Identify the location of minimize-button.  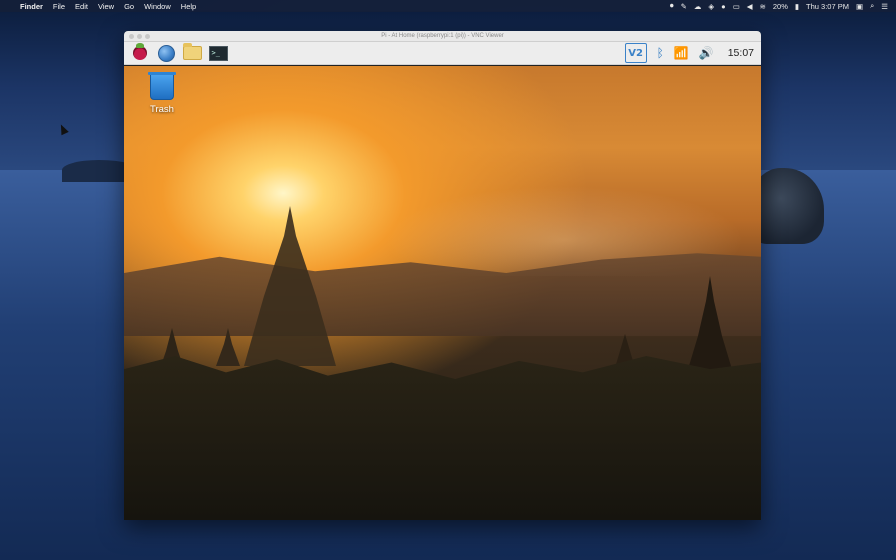
(139, 36).